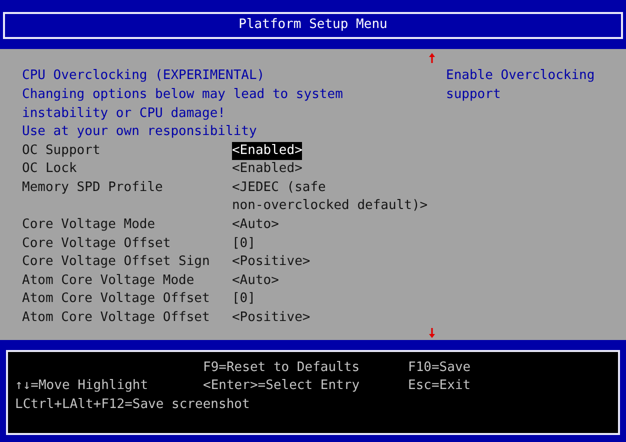 This screenshot has width=626, height=442. I want to click on setting-label: Core Voltage Offset, so click(127, 244).